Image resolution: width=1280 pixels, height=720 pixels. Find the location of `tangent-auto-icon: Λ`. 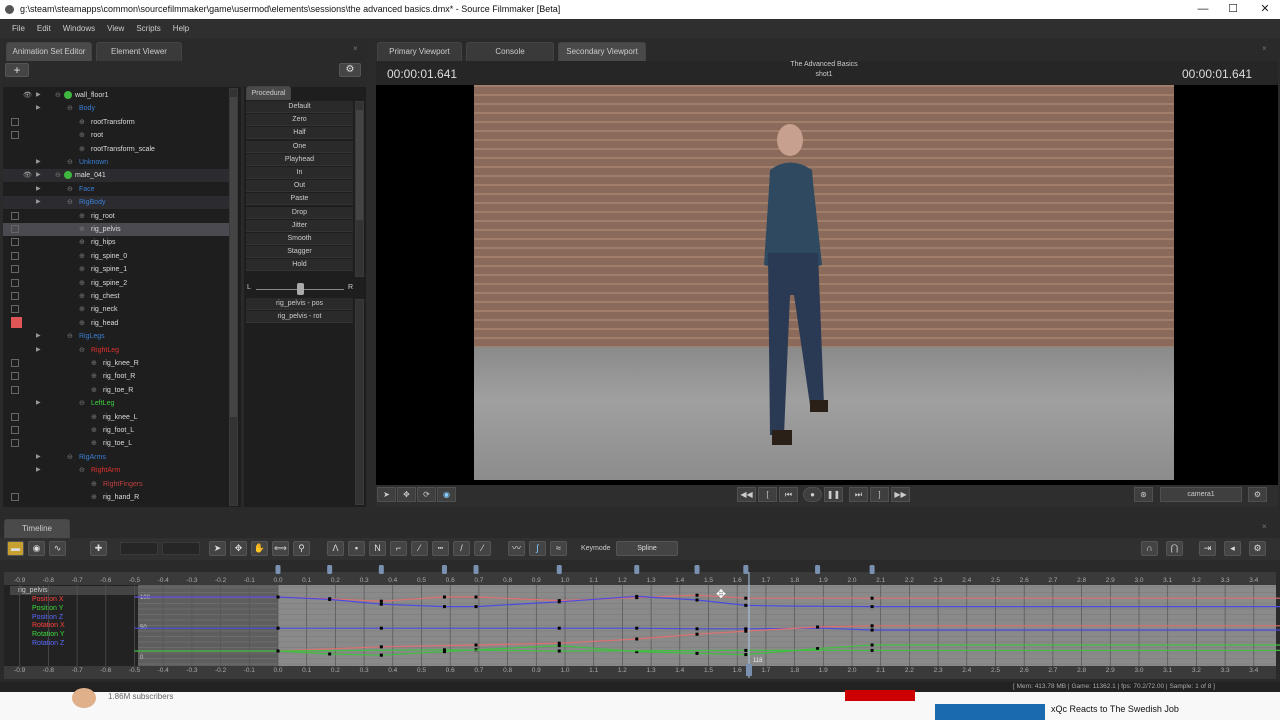

tangent-auto-icon: Λ is located at coordinates (335, 548).